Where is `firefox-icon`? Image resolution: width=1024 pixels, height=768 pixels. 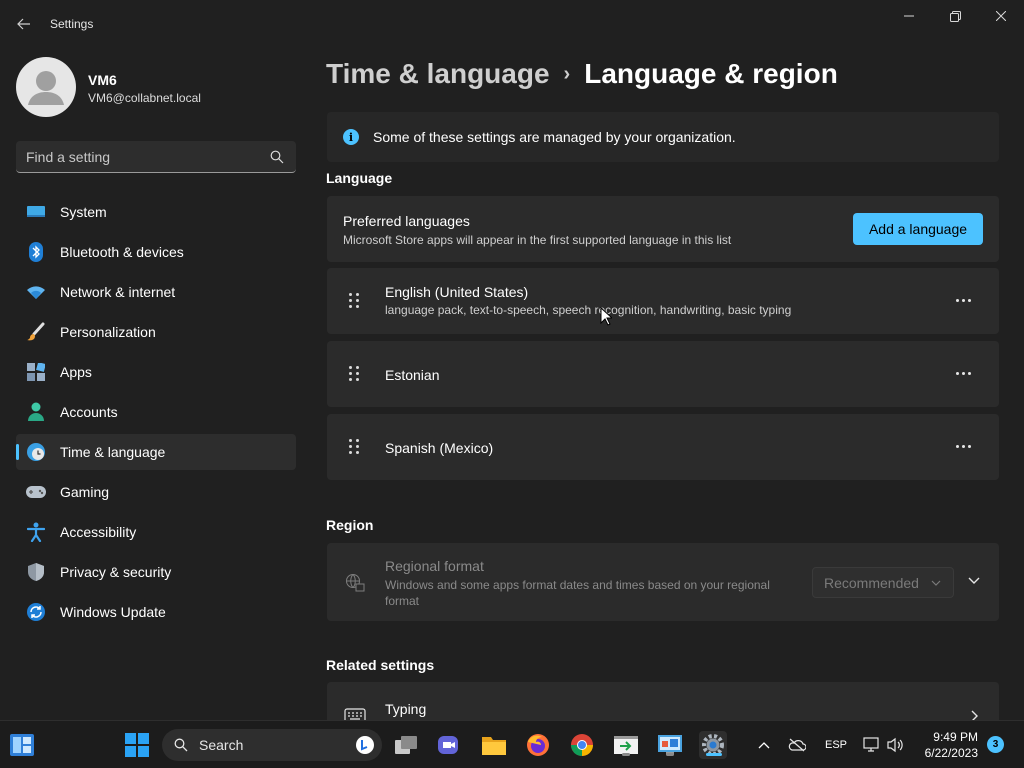 firefox-icon is located at coordinates (538, 745).